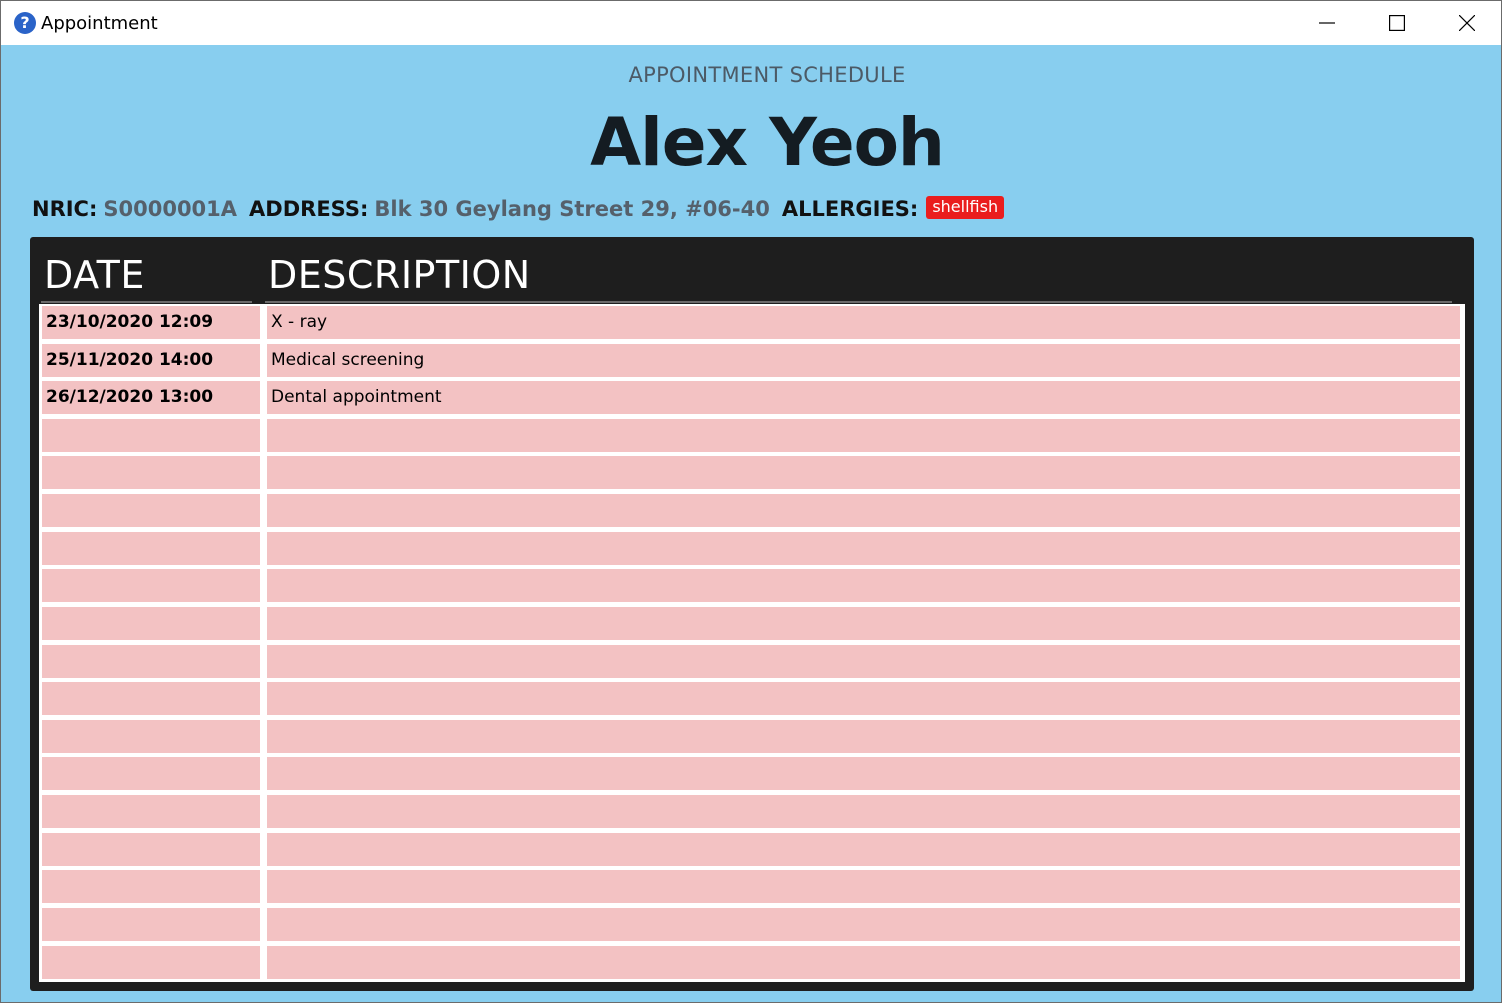 This screenshot has height=1003, width=1502. What do you see at coordinates (965, 207) in the screenshot?
I see `allergy-tag: shellfish` at bounding box center [965, 207].